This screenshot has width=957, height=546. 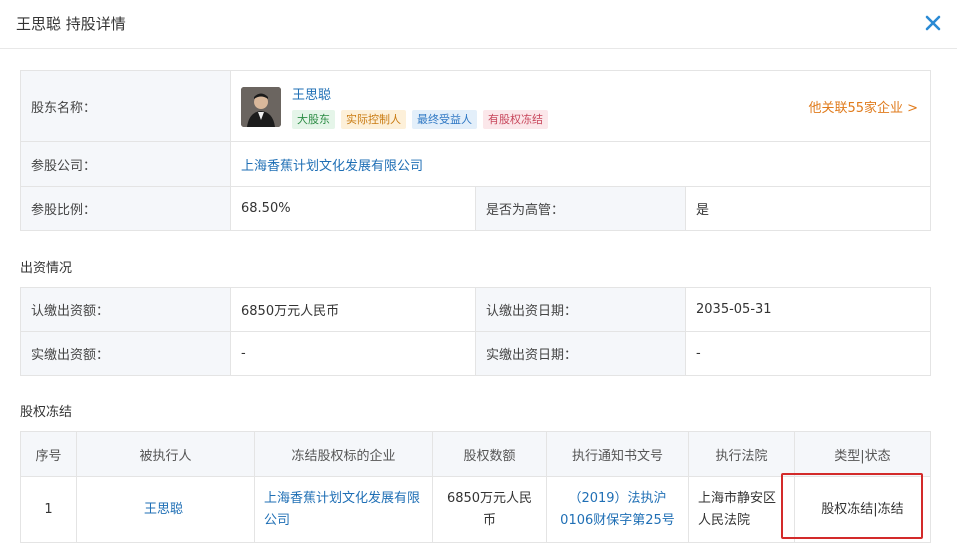 What do you see at coordinates (863, 106) in the screenshot?
I see `related-companies-link: 他关联55家企业 >` at bounding box center [863, 106].